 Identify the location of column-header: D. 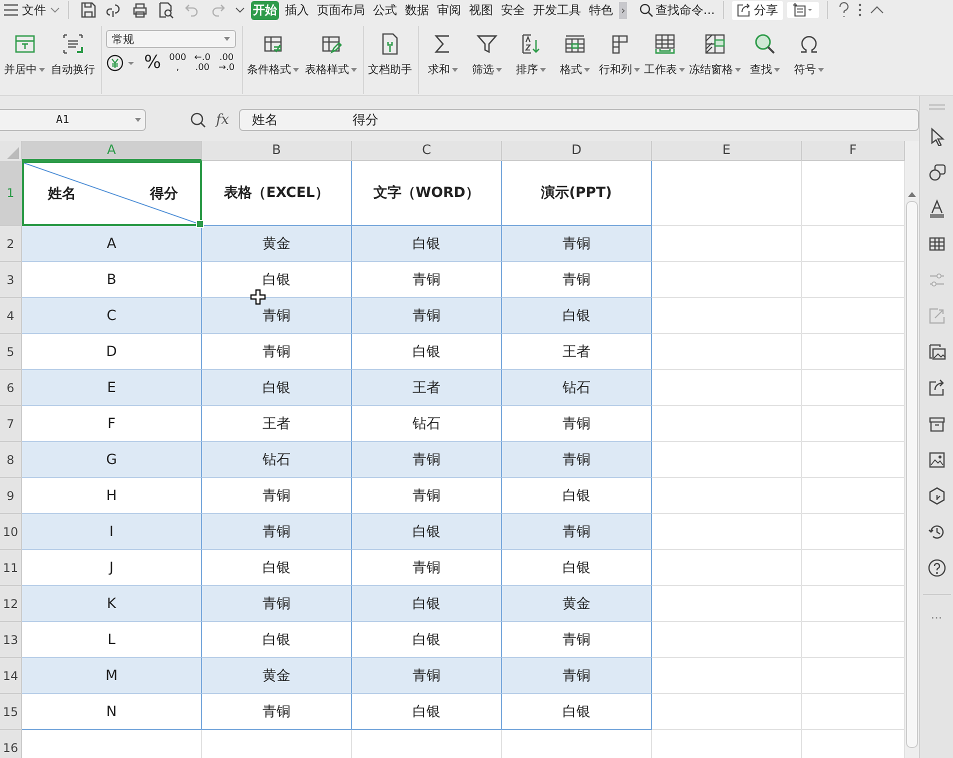
(577, 151).